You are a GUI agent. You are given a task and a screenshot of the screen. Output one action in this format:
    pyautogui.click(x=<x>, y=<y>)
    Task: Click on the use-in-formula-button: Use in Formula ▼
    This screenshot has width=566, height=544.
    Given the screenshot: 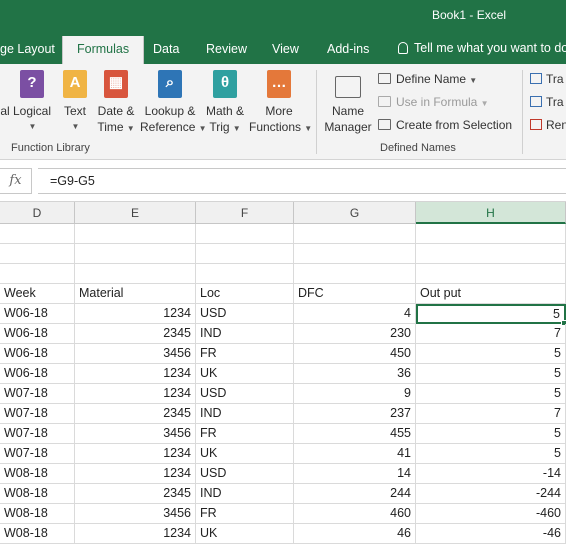 What is the action you would take?
    pyautogui.click(x=433, y=102)
    